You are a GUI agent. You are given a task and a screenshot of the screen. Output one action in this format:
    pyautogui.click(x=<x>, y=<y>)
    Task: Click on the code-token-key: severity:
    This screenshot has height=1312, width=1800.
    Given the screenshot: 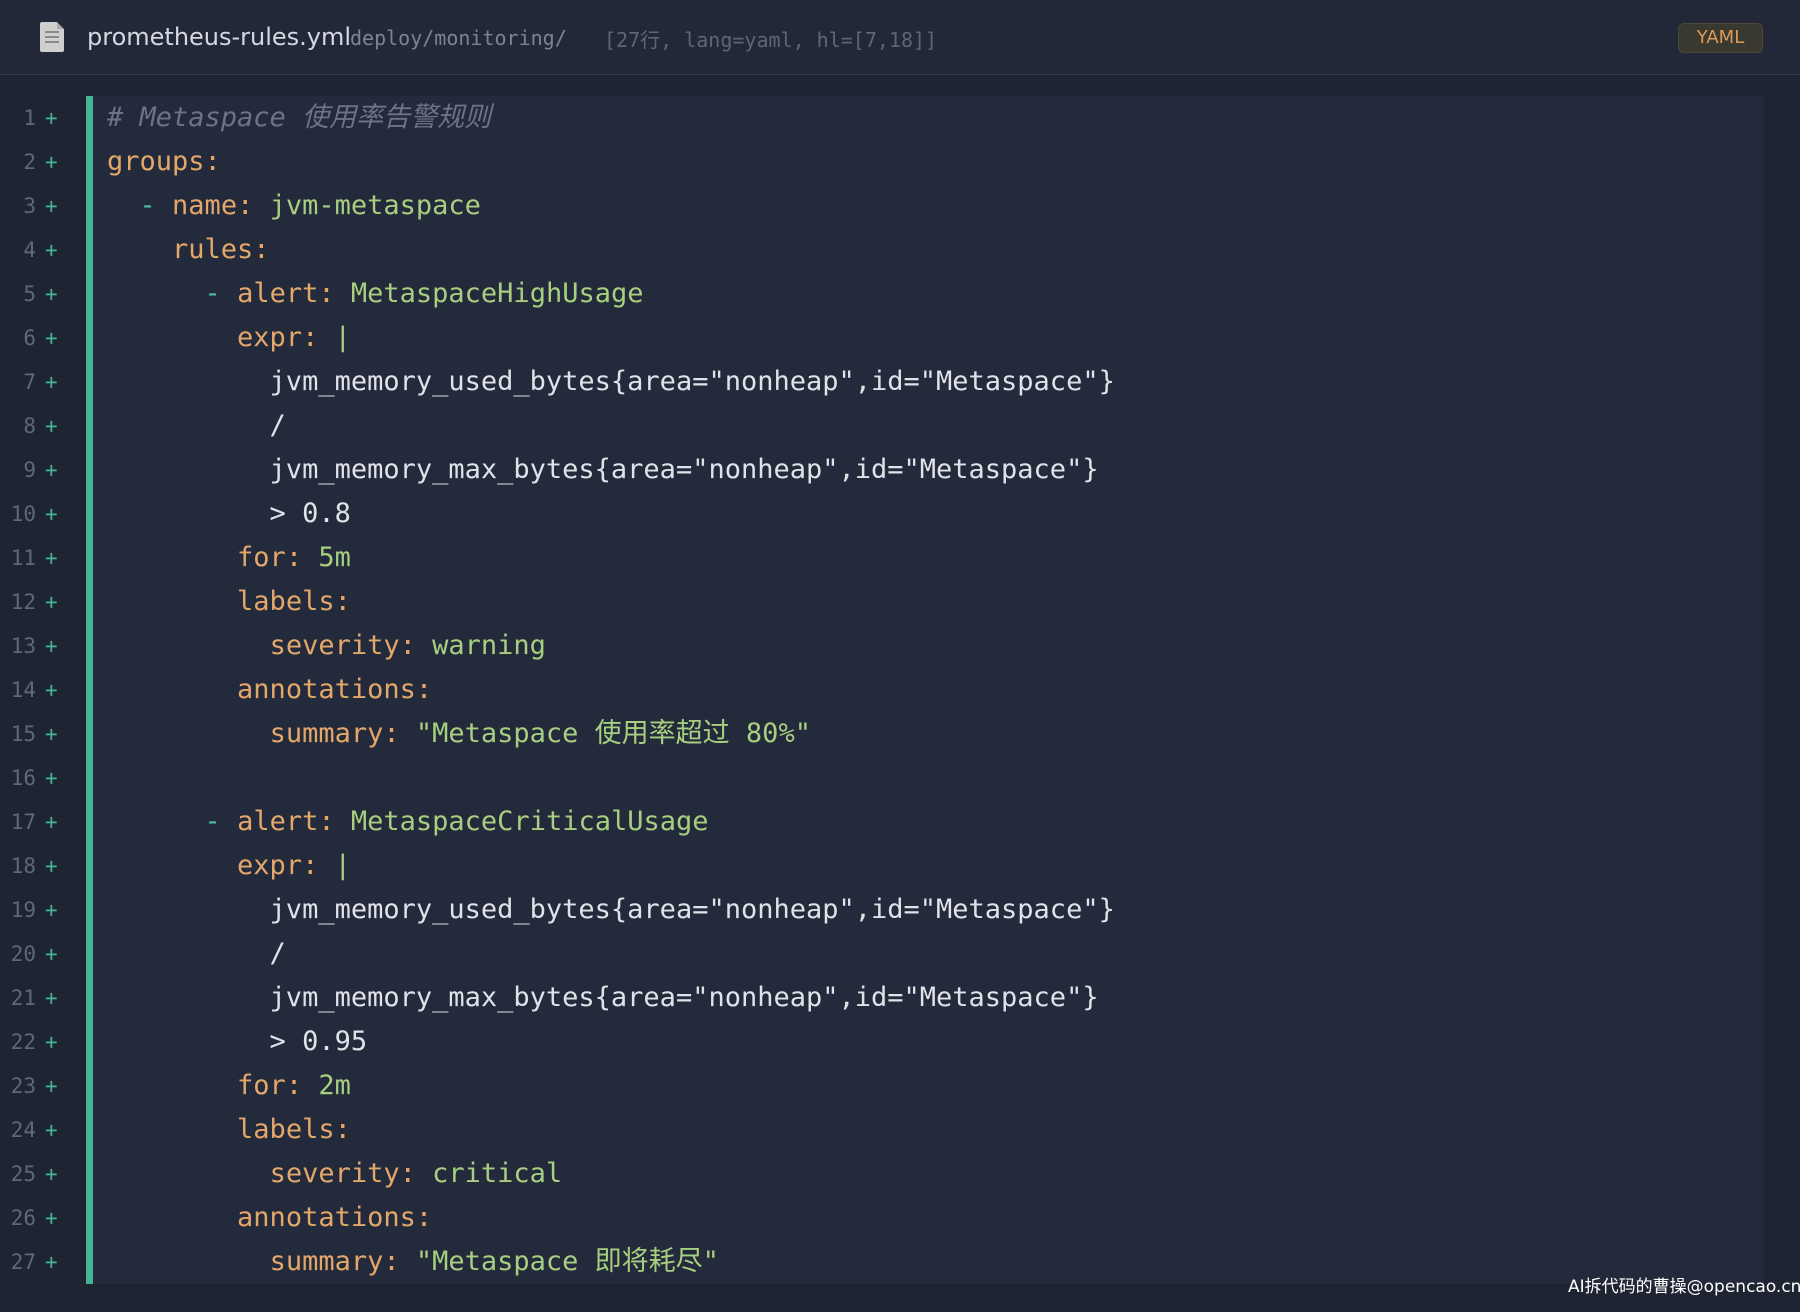 What is the action you would take?
    pyautogui.click(x=342, y=1173)
    